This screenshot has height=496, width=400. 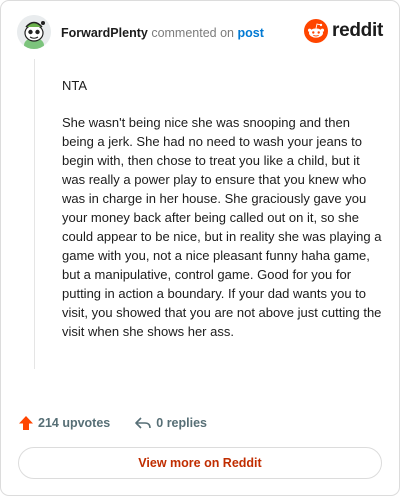 I want to click on reddit-brand: reddit, so click(x=343, y=31).